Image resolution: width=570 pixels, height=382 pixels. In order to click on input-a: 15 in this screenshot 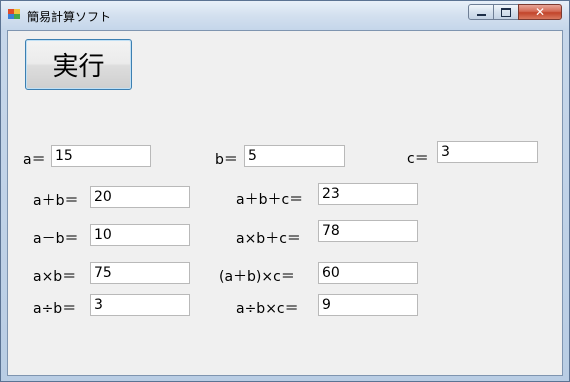, I will do `click(101, 156)`.